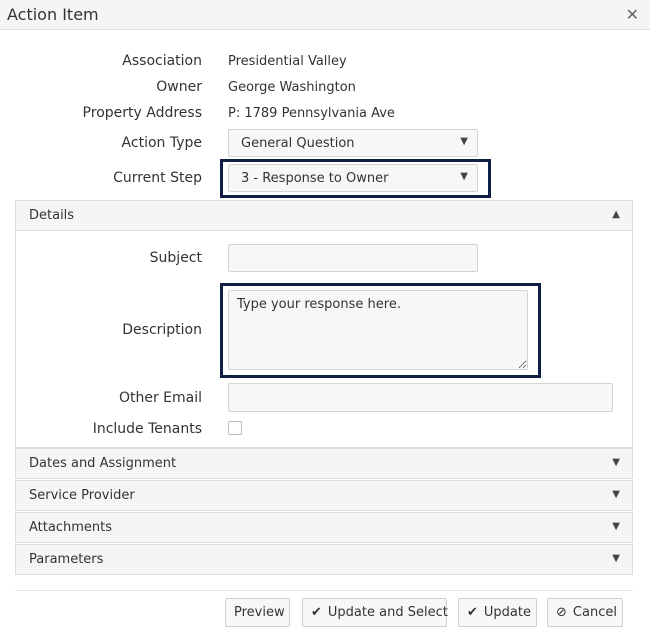  Describe the element at coordinates (287, 61) in the screenshot. I see `association-value: Presidential Valley` at that location.